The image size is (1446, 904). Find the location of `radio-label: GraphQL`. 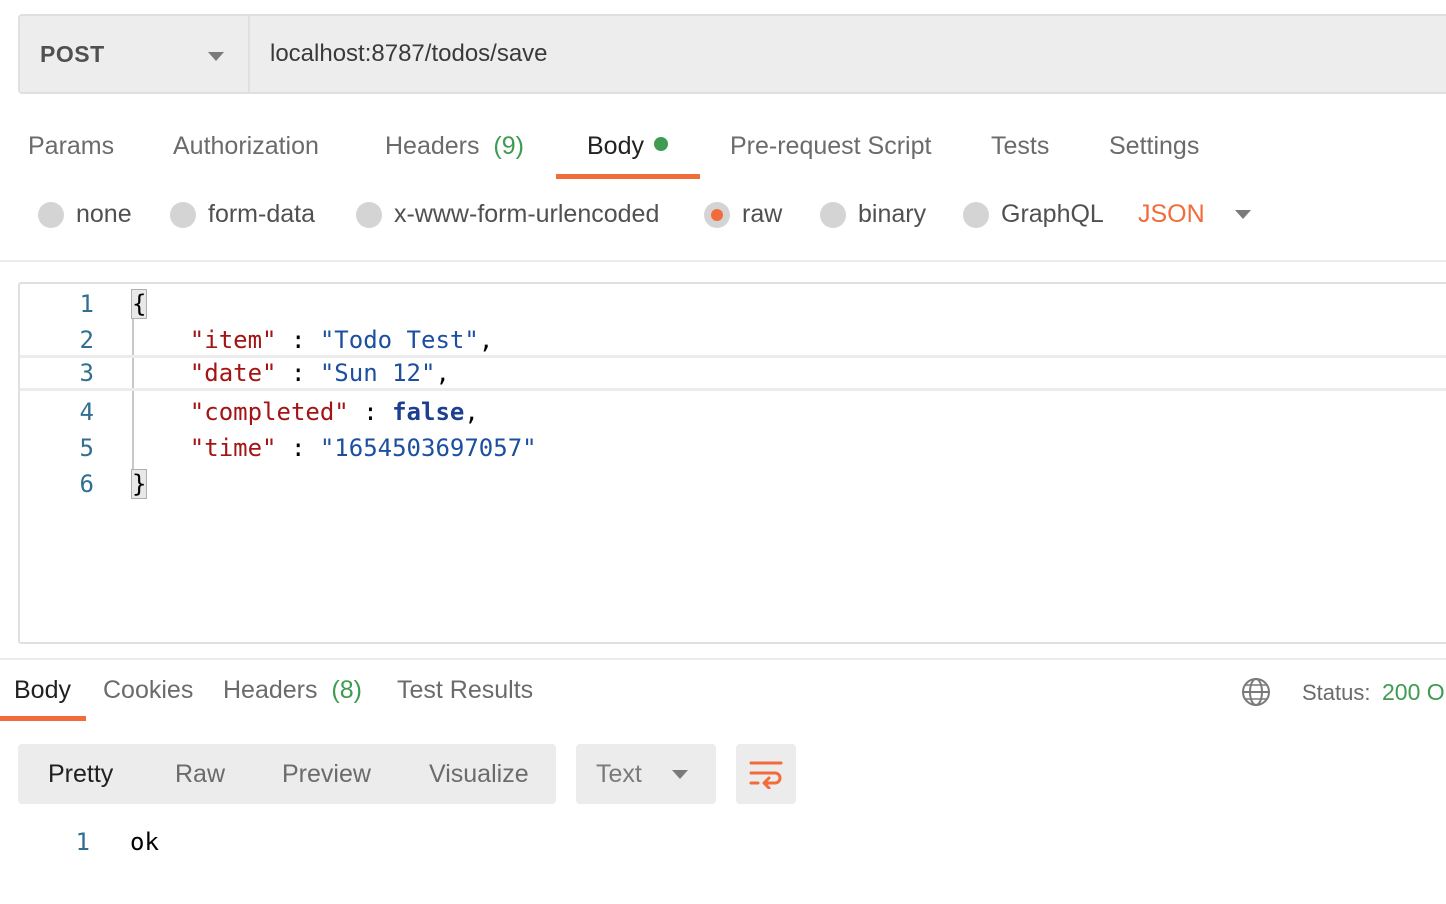

radio-label: GraphQL is located at coordinates (1052, 214).